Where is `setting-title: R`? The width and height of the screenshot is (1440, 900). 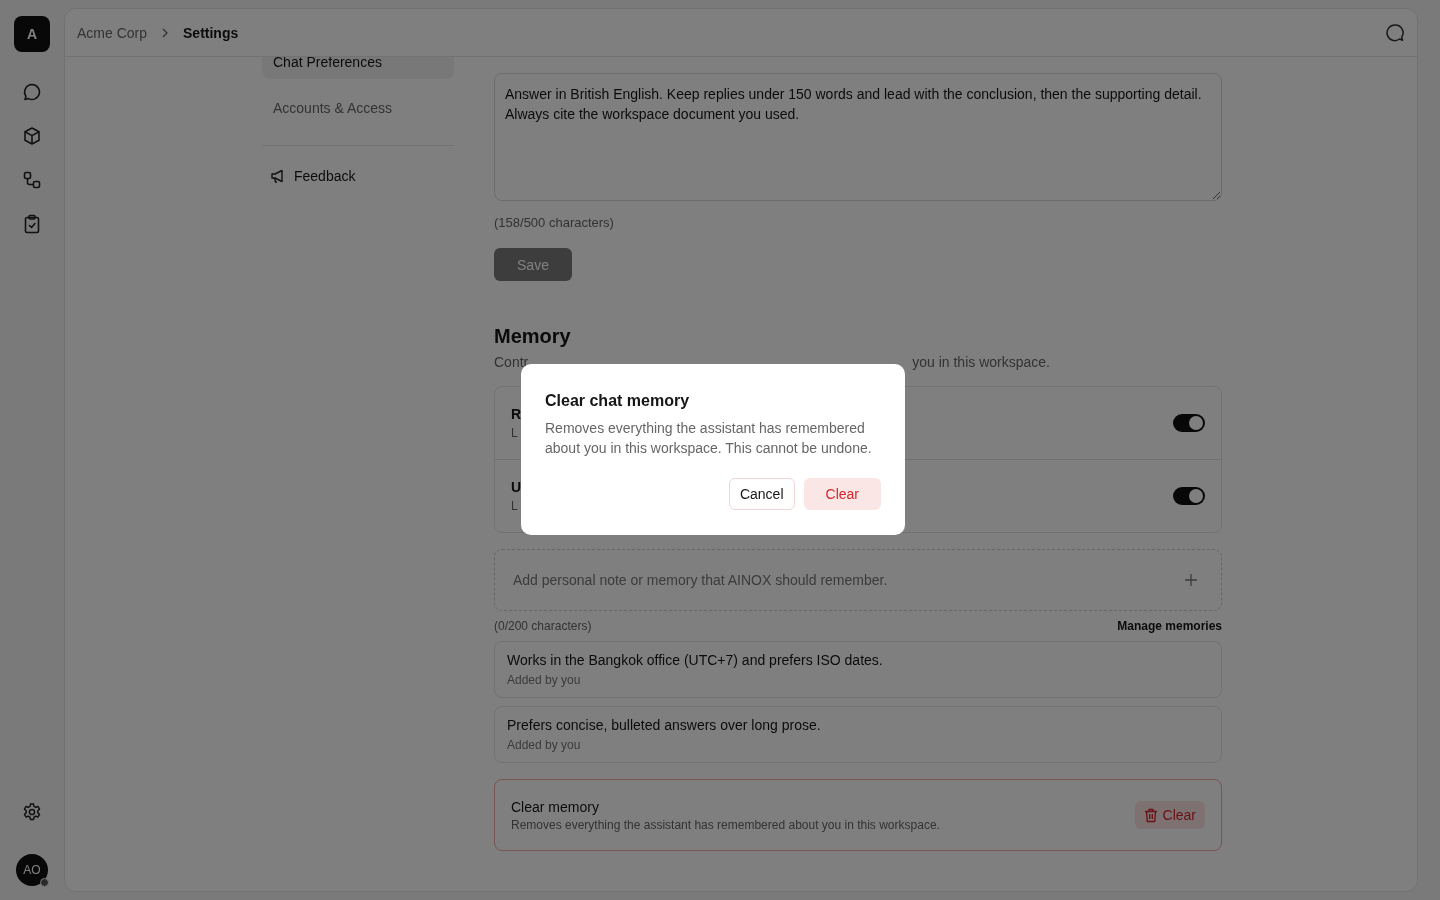
setting-title: R is located at coordinates (516, 414).